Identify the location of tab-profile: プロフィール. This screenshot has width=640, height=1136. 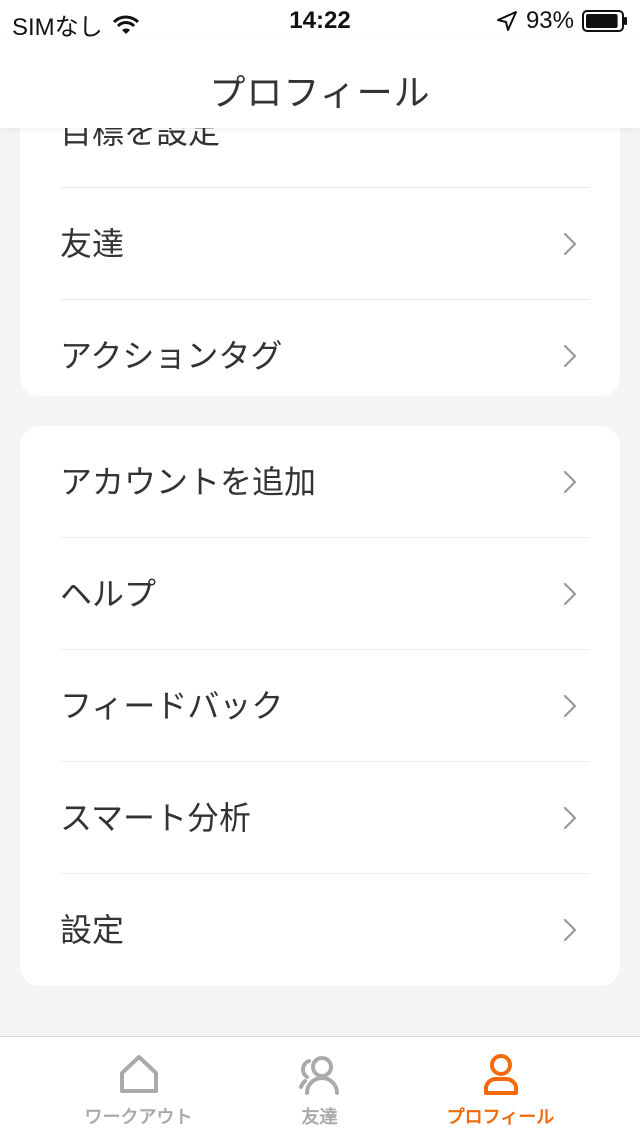
(500, 1086).